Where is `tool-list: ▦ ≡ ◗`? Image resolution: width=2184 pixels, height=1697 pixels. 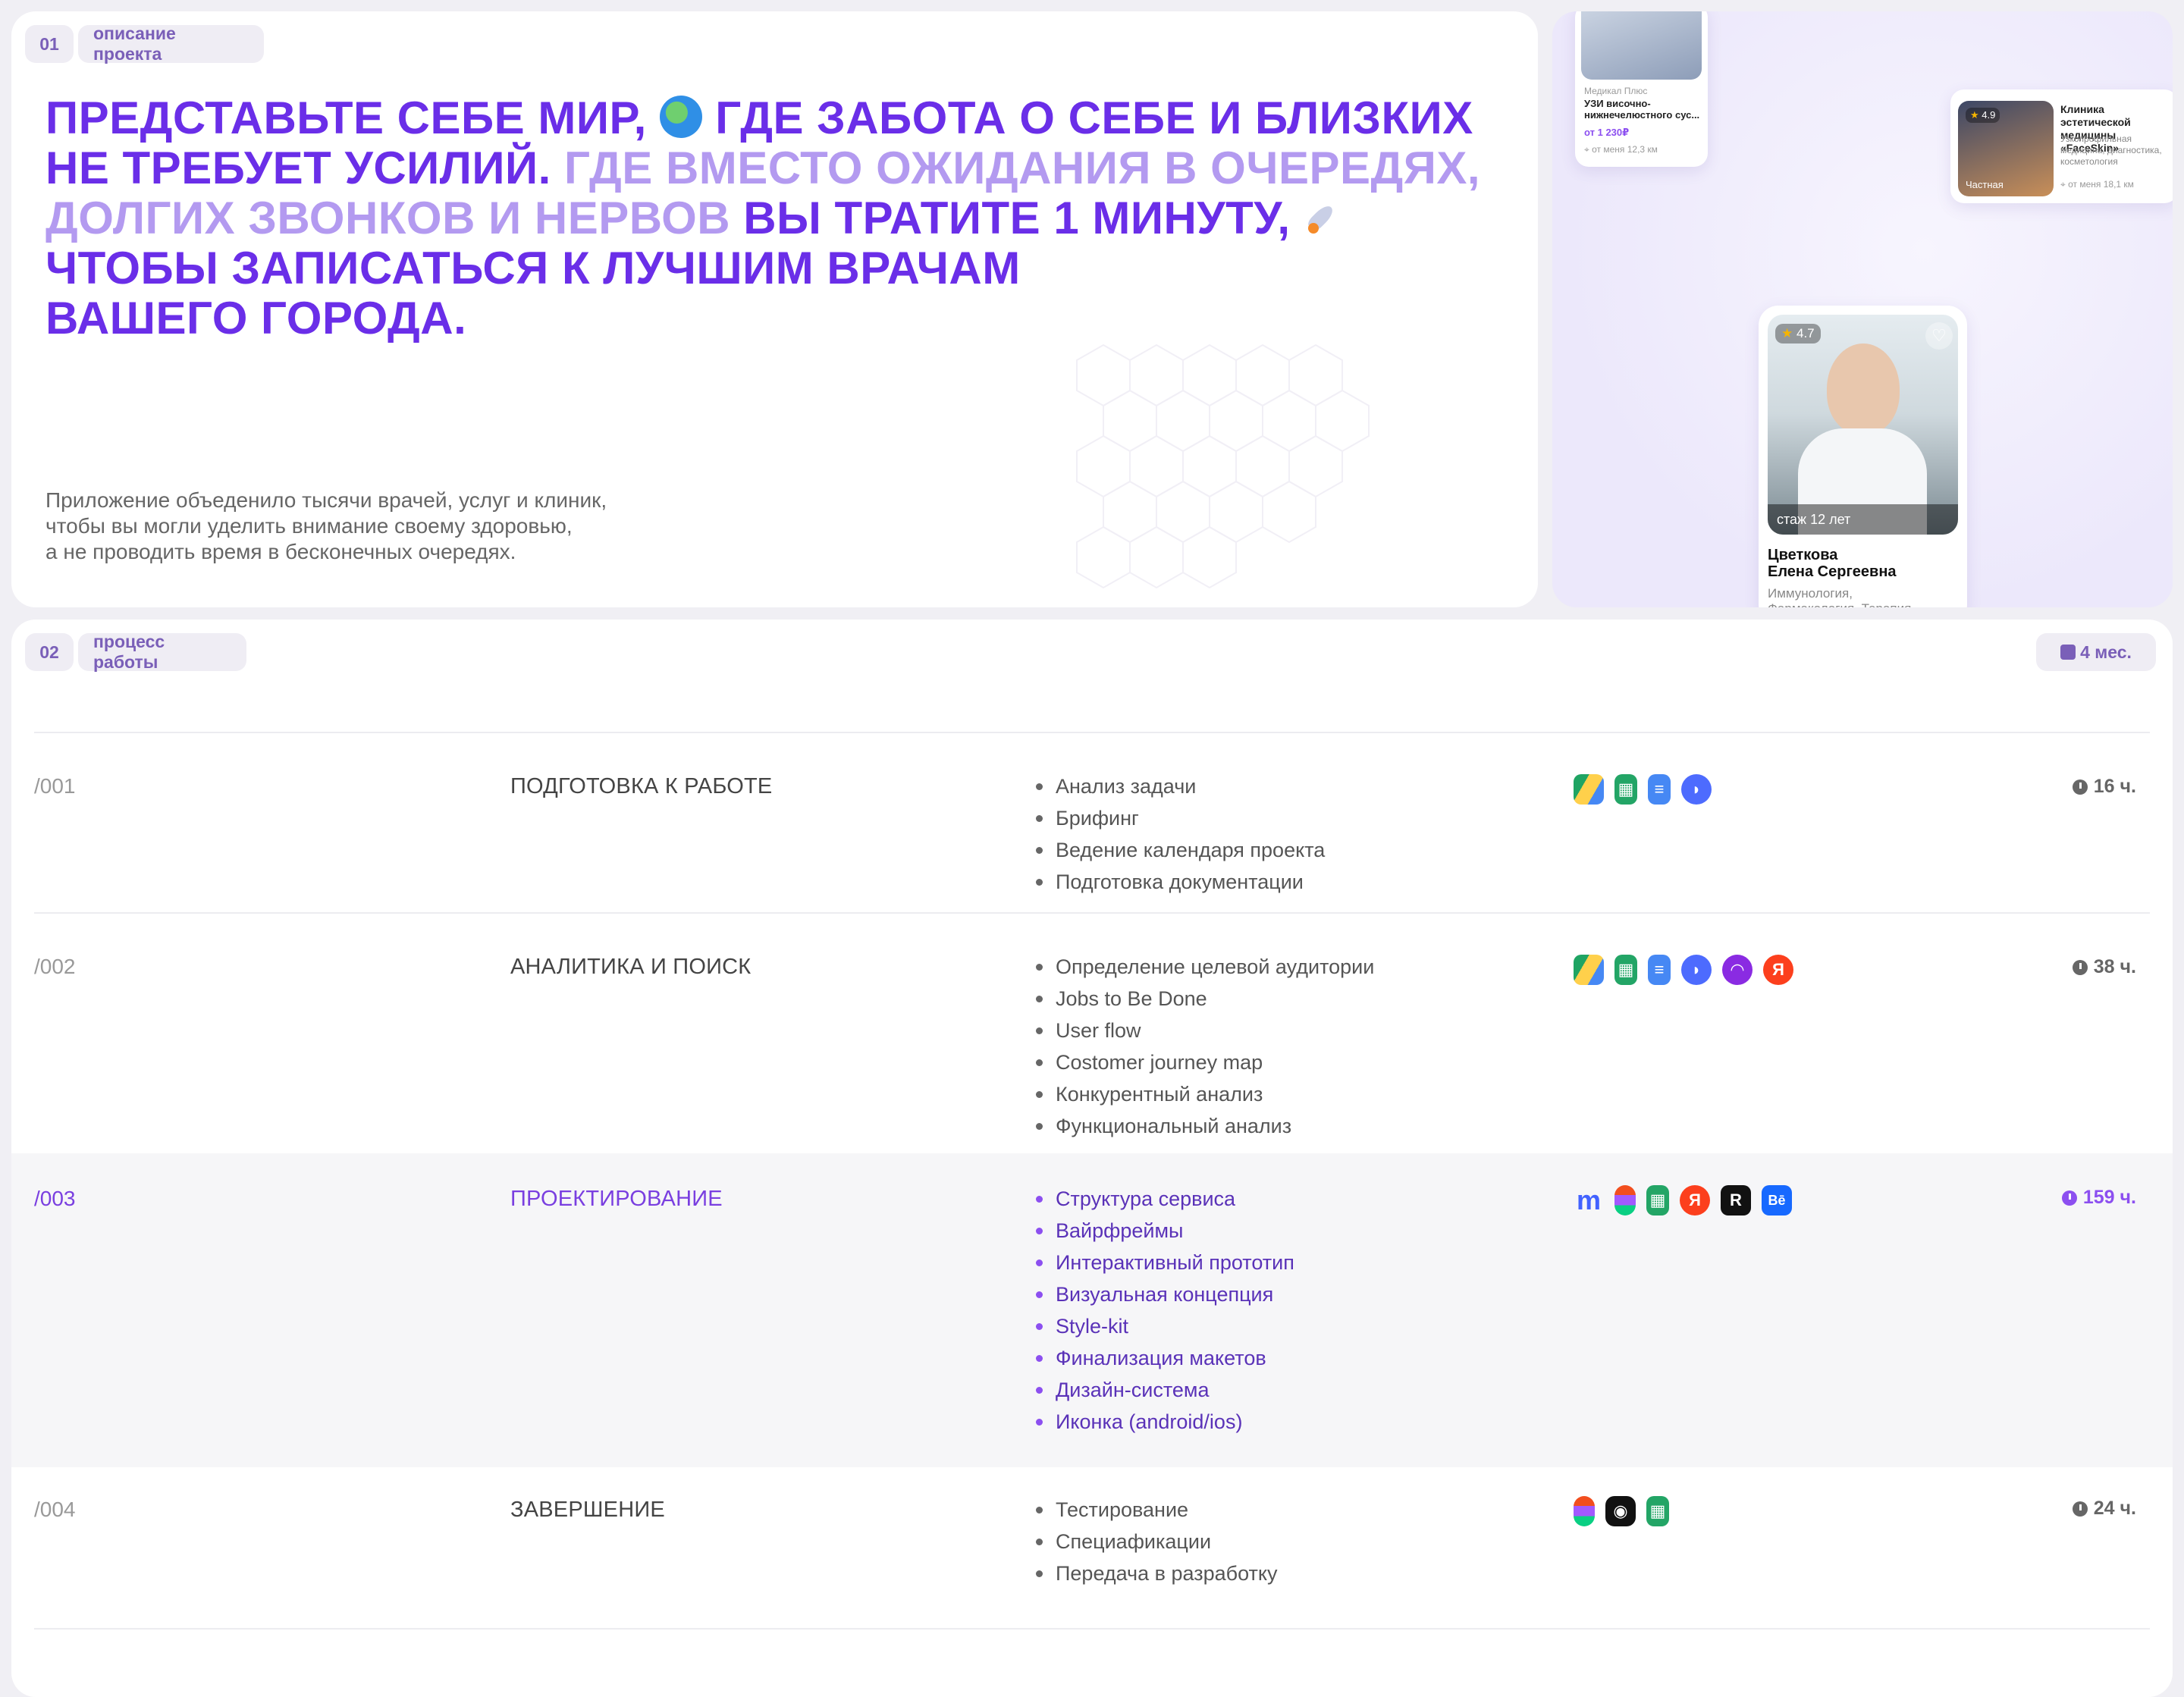 tool-list: ▦ ≡ ◗ is located at coordinates (1643, 789).